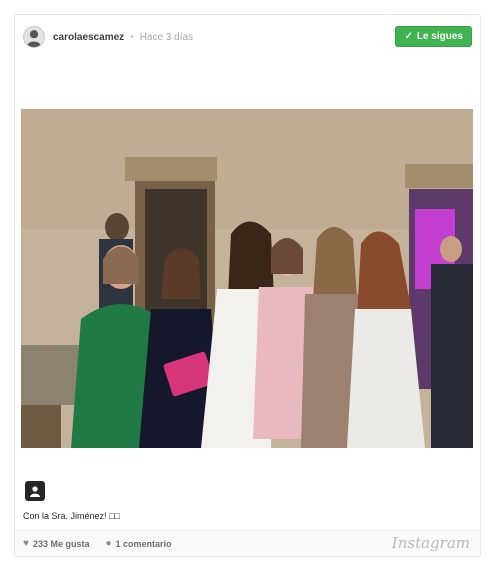 This screenshot has height=571, width=500. I want to click on heart-icon: ♥, so click(26, 543).